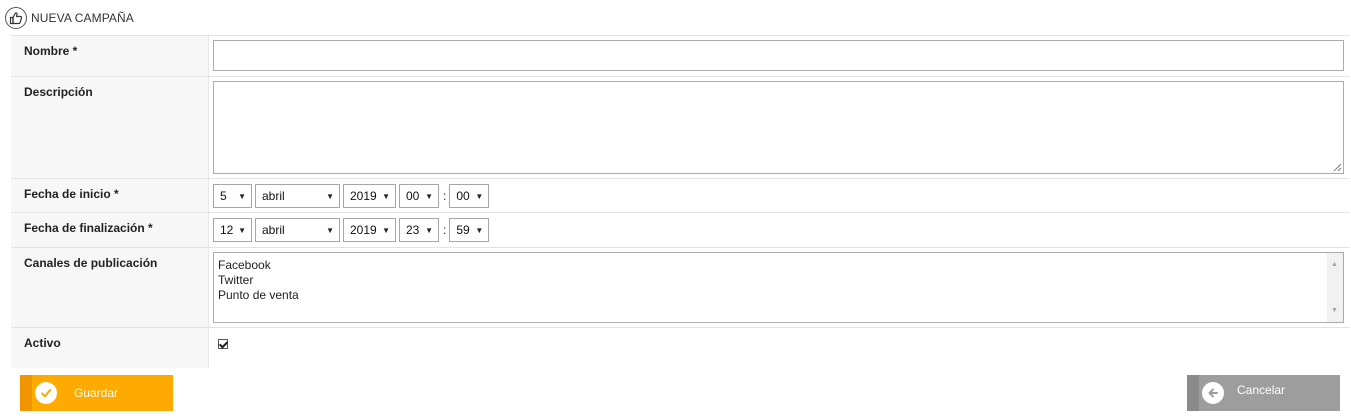  What do you see at coordinates (463, 196) in the screenshot?
I see `inicio-minute-value: 00` at bounding box center [463, 196].